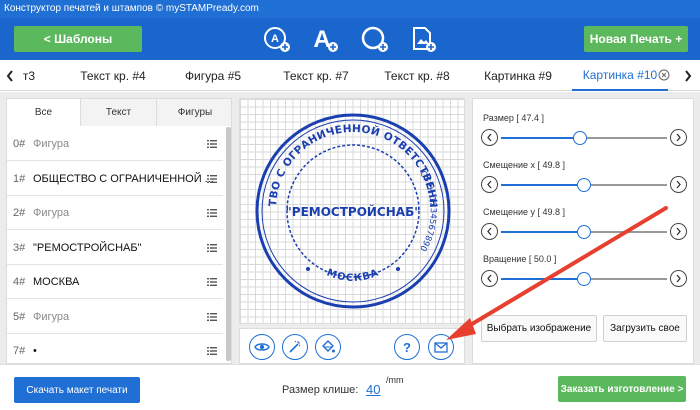 This screenshot has width=700, height=410. Describe the element at coordinates (375, 39) in the screenshot. I see `add-shape-icon` at that location.